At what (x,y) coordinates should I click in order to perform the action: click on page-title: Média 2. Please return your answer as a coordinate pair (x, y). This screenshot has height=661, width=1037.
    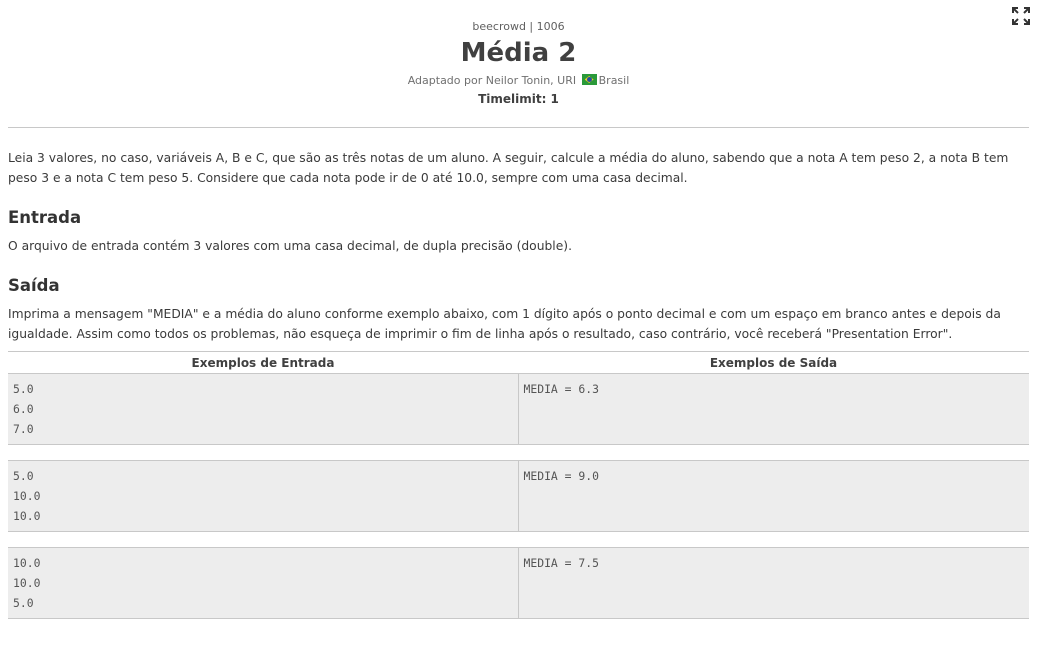
    Looking at the image, I should click on (518, 53).